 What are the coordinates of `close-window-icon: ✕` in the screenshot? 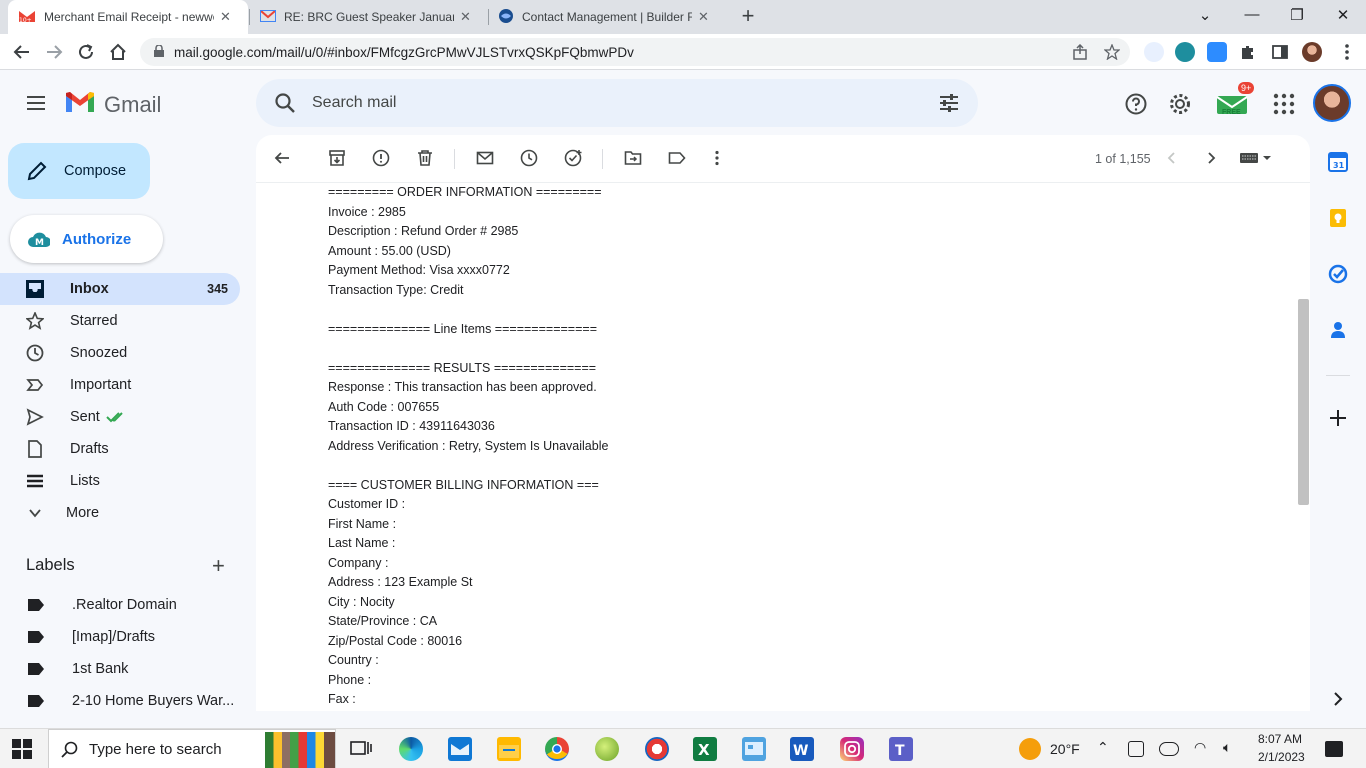 It's located at (1343, 15).